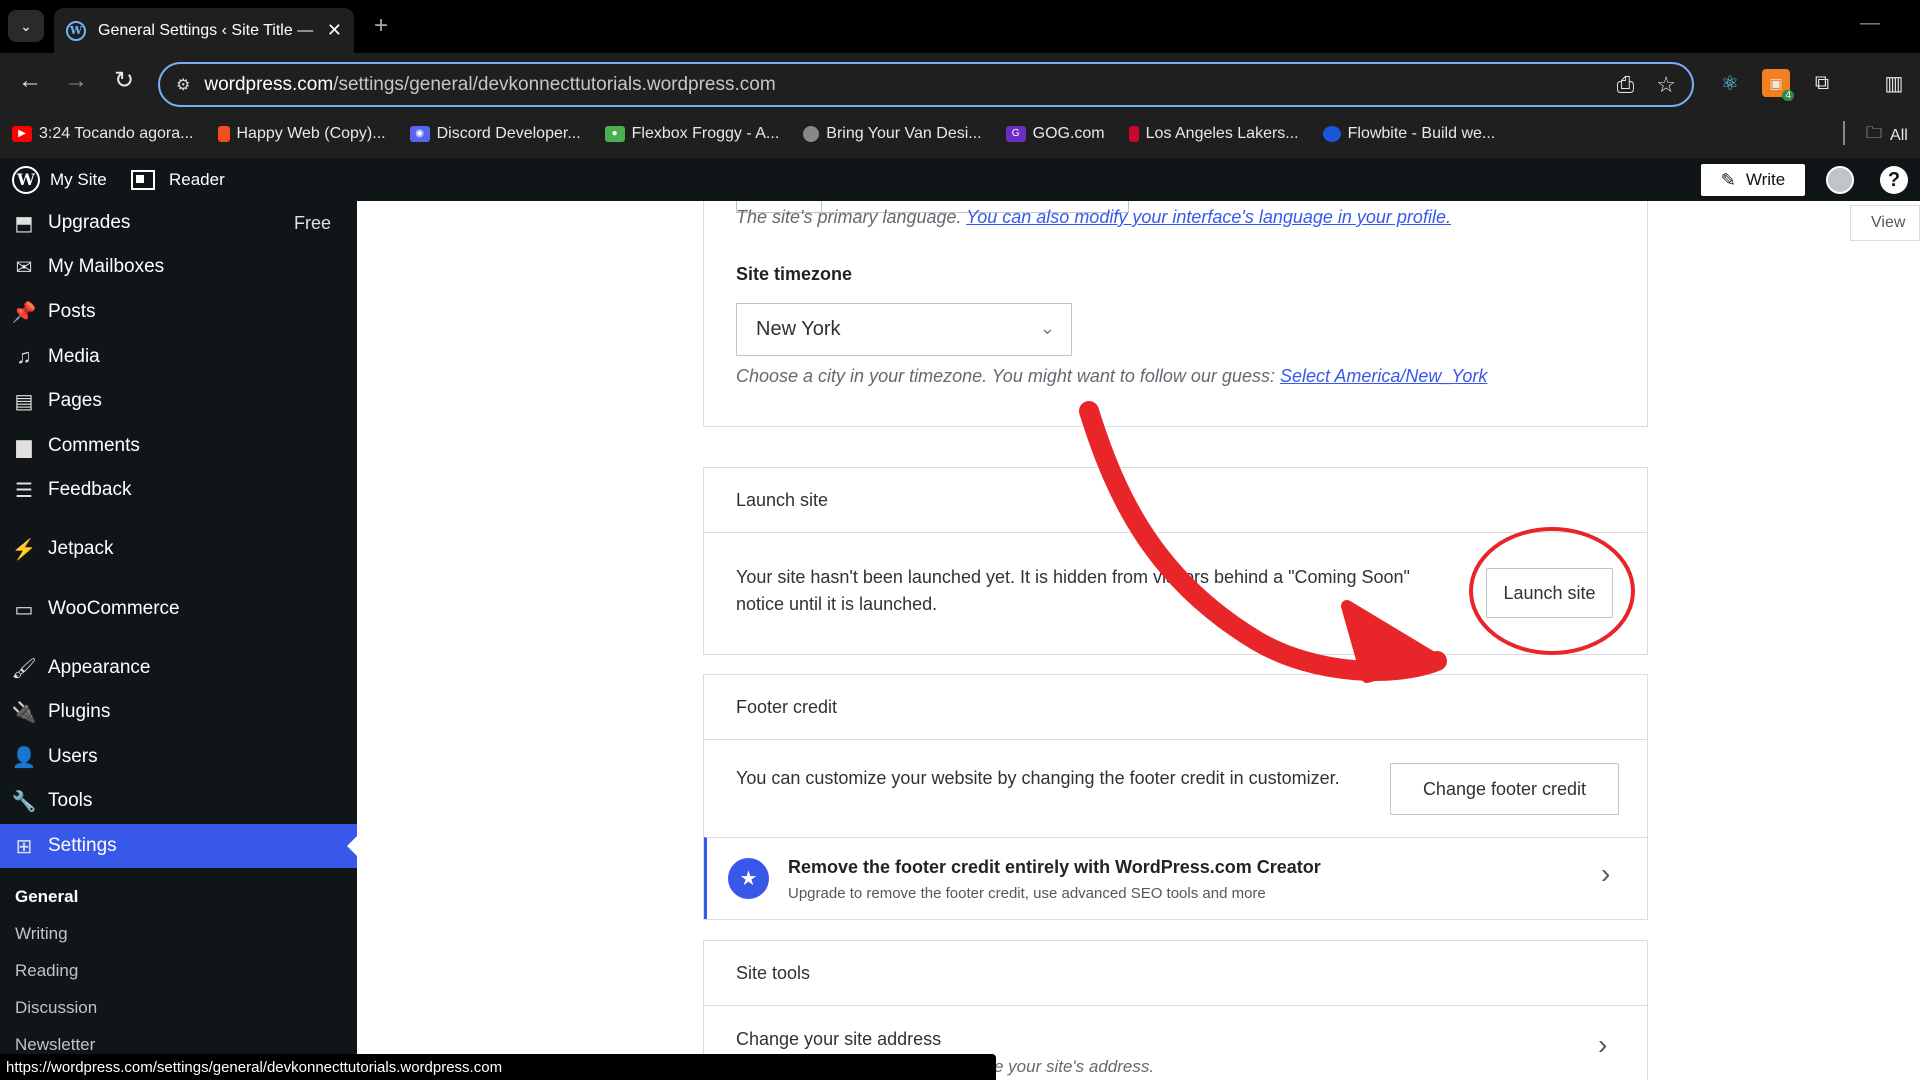  What do you see at coordinates (74, 356) in the screenshot?
I see `sidebar-item-label: Media` at bounding box center [74, 356].